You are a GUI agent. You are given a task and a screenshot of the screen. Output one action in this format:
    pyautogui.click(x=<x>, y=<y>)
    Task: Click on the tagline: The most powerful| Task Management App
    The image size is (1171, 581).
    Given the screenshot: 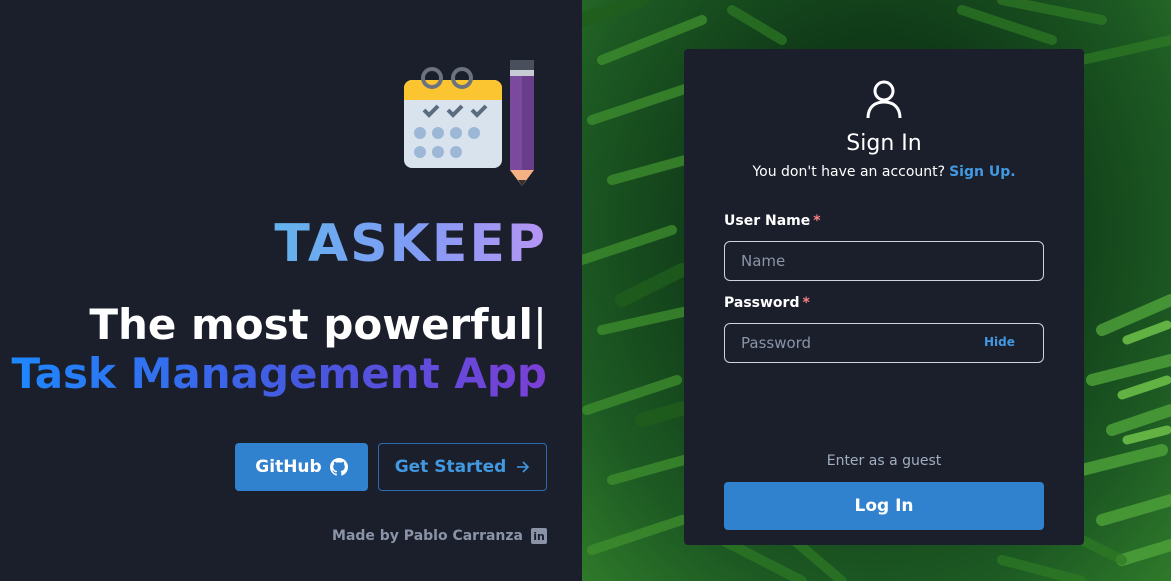 What is the action you would take?
    pyautogui.click(x=279, y=349)
    